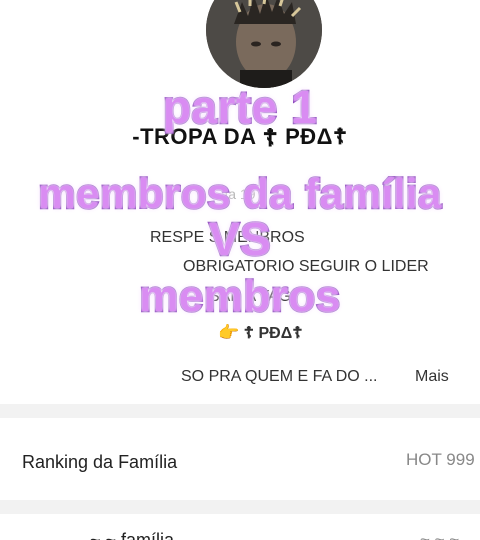  What do you see at coordinates (240, 107) in the screenshot?
I see `overlay-title: parte 1` at bounding box center [240, 107].